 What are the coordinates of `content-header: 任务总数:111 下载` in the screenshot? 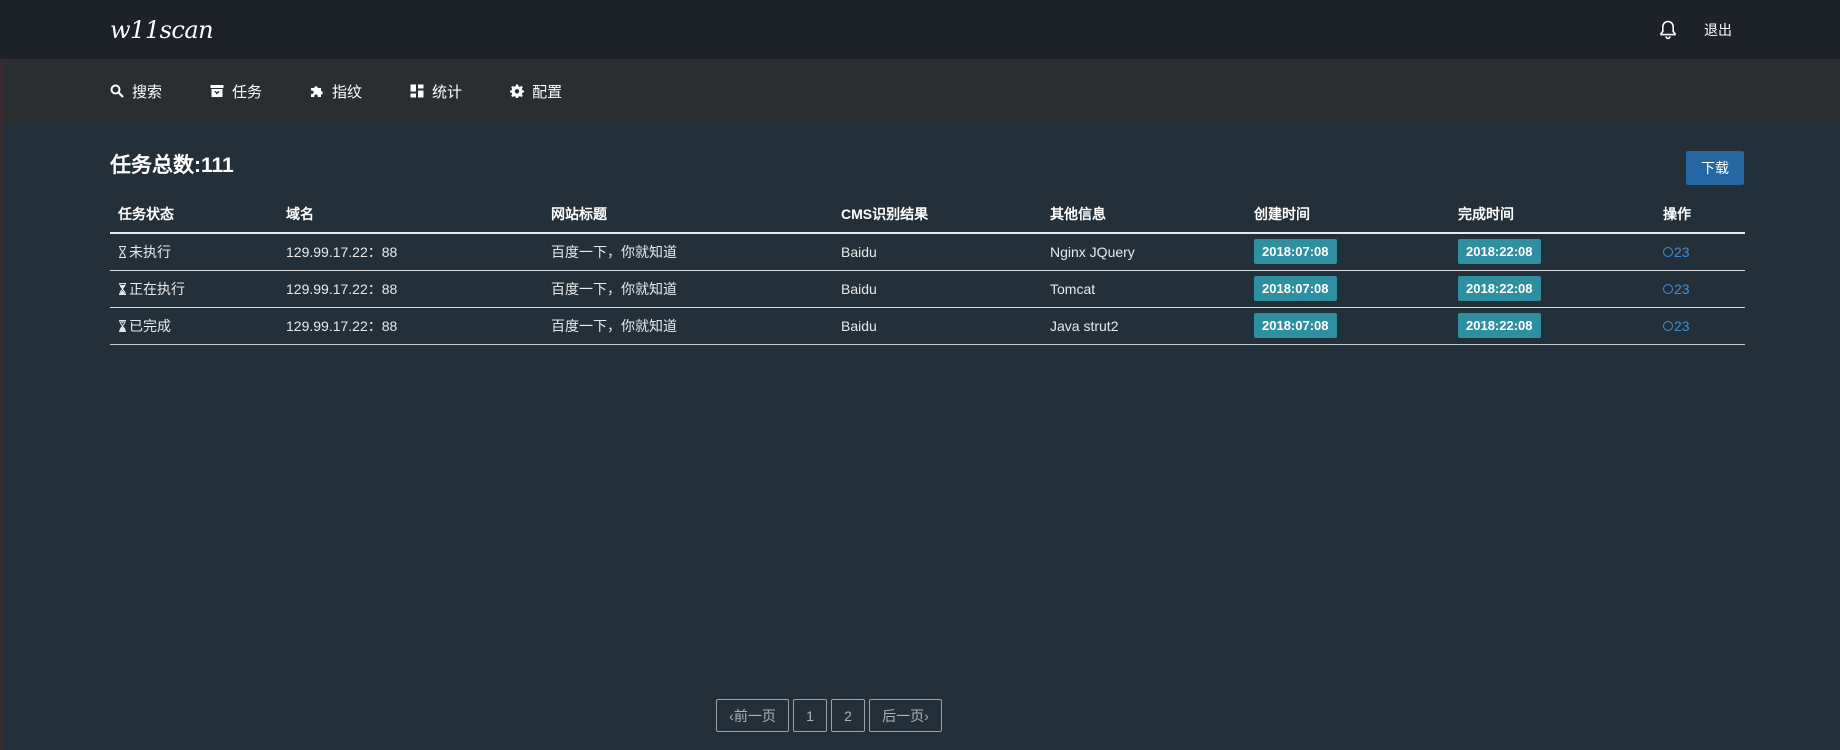 It's located at (927, 159).